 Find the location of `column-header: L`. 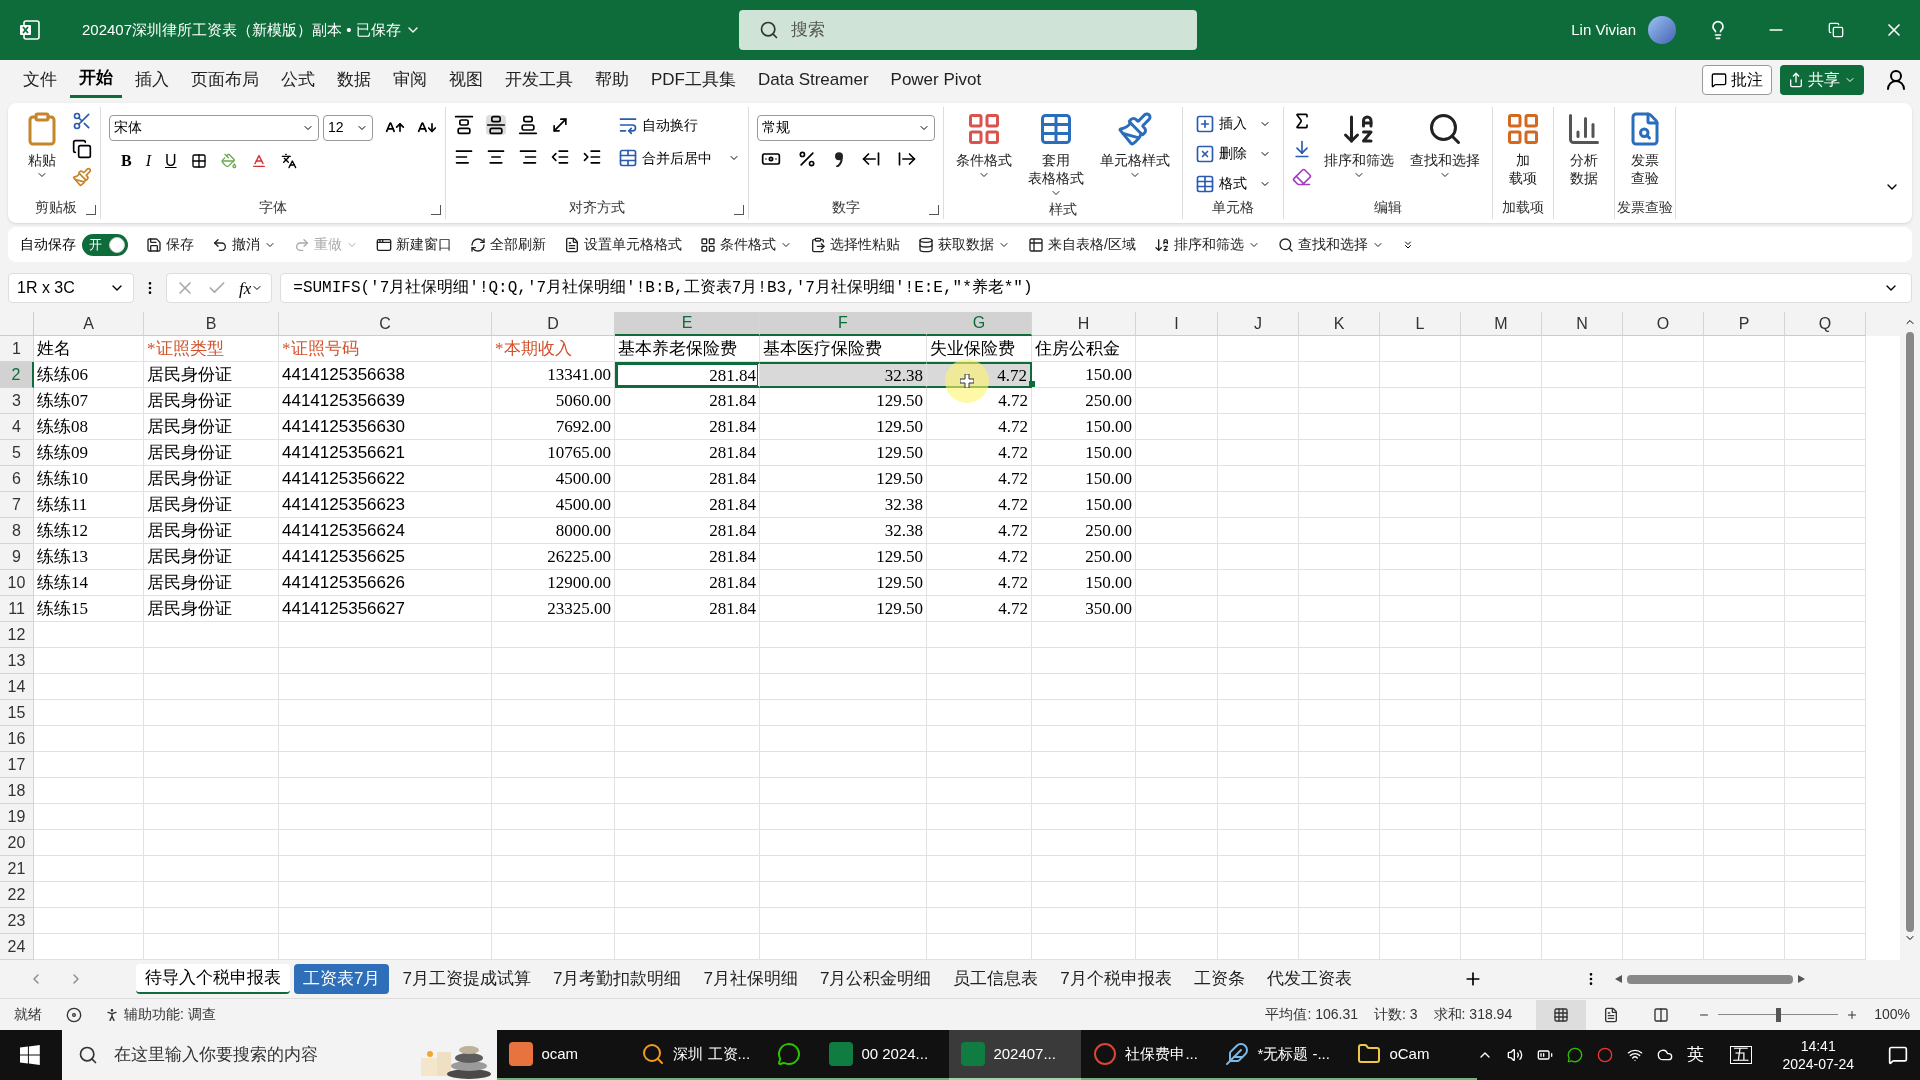

column-header: L is located at coordinates (1420, 324).